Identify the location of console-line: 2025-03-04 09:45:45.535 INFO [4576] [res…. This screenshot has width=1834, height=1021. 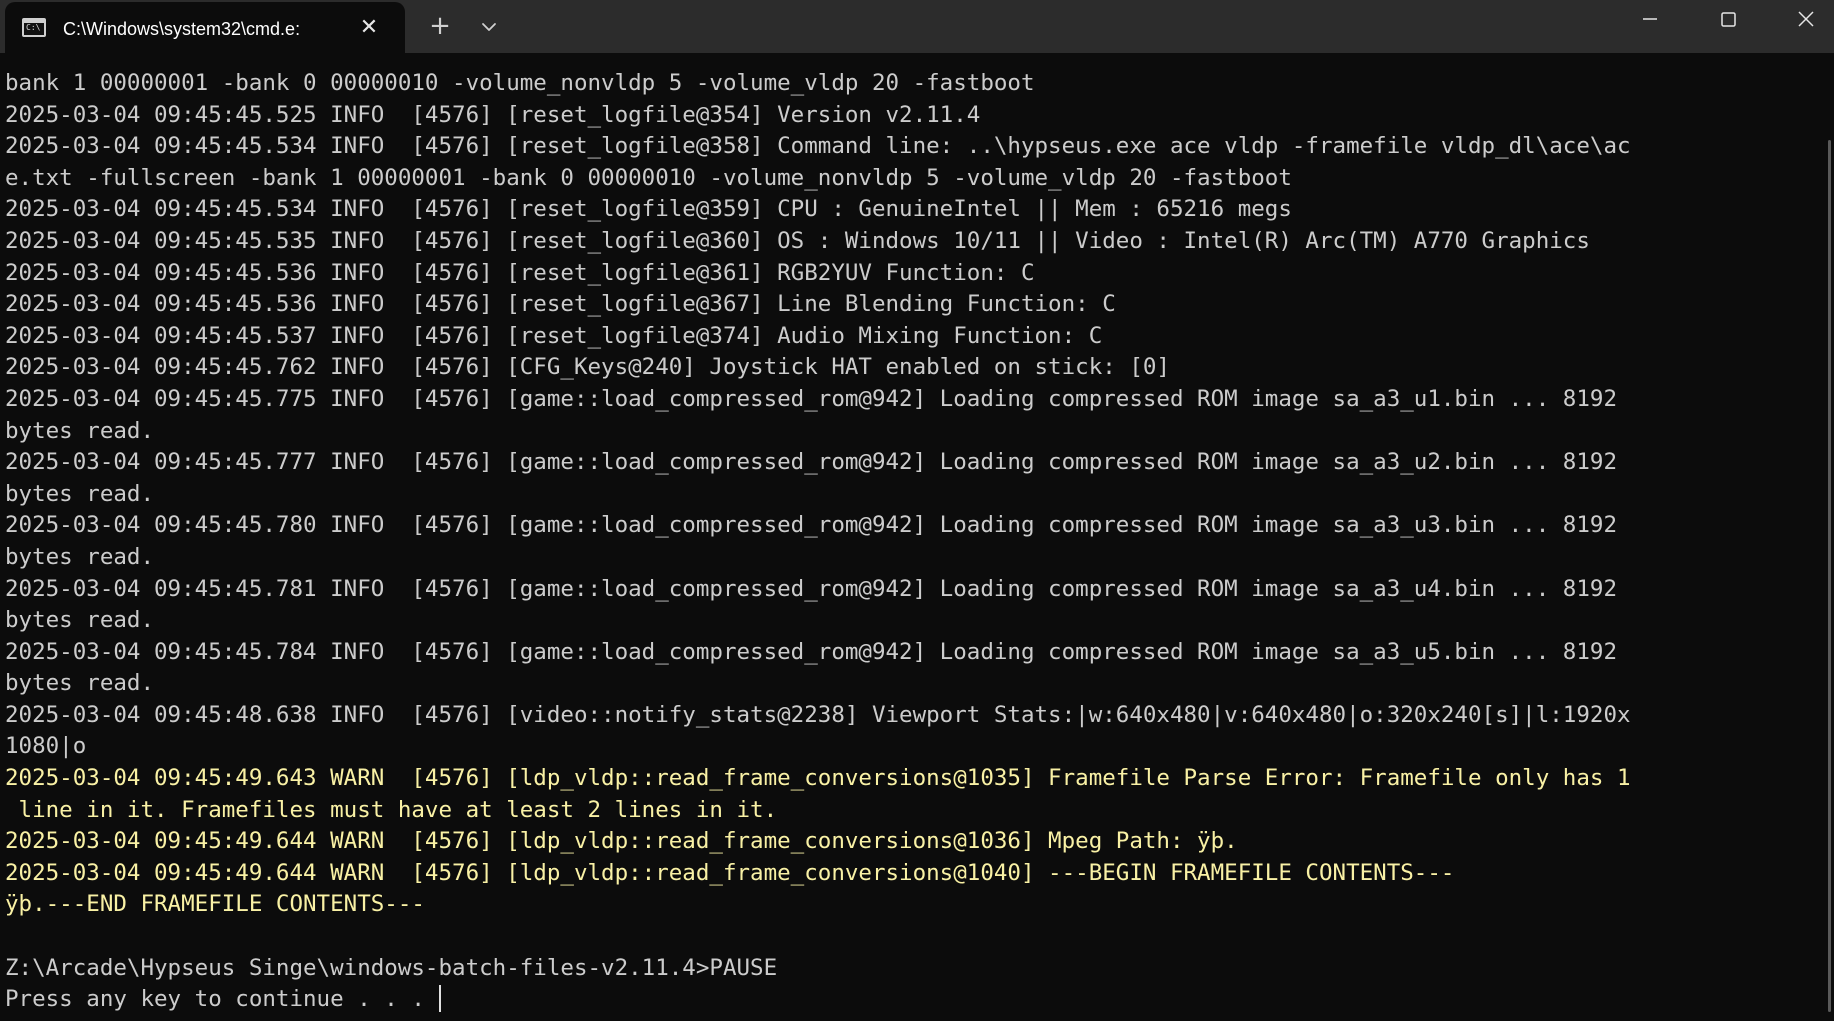
(915, 242).